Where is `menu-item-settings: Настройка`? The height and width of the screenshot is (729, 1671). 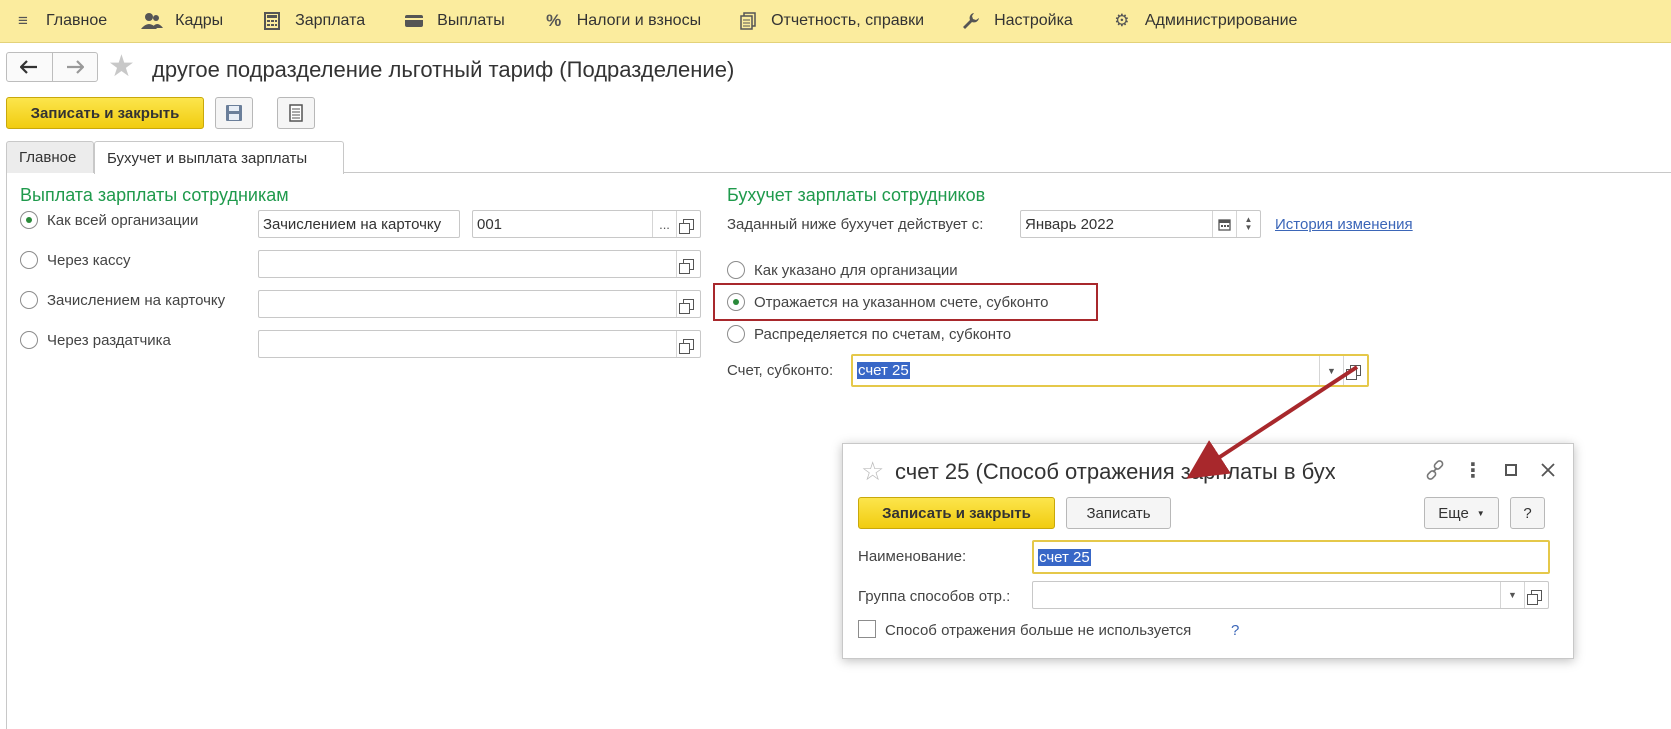 menu-item-settings: Настройка is located at coordinates (1014, 21).